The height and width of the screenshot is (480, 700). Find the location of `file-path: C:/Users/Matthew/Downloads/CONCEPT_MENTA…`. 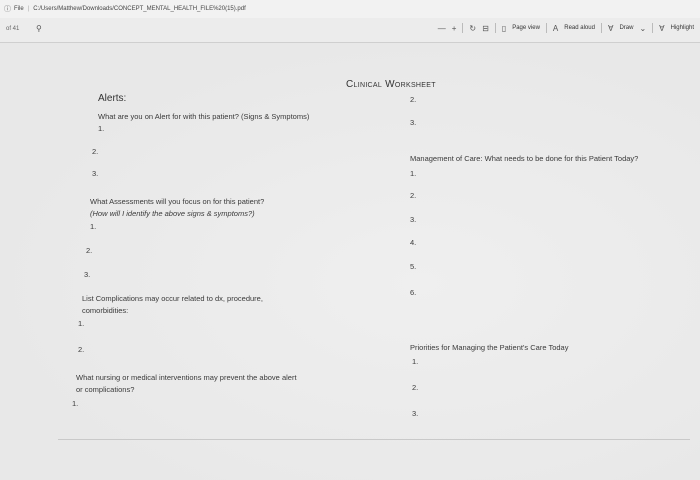

file-path: C:/Users/Matthew/Downloads/CONCEPT_MENTA… is located at coordinates (139, 9).